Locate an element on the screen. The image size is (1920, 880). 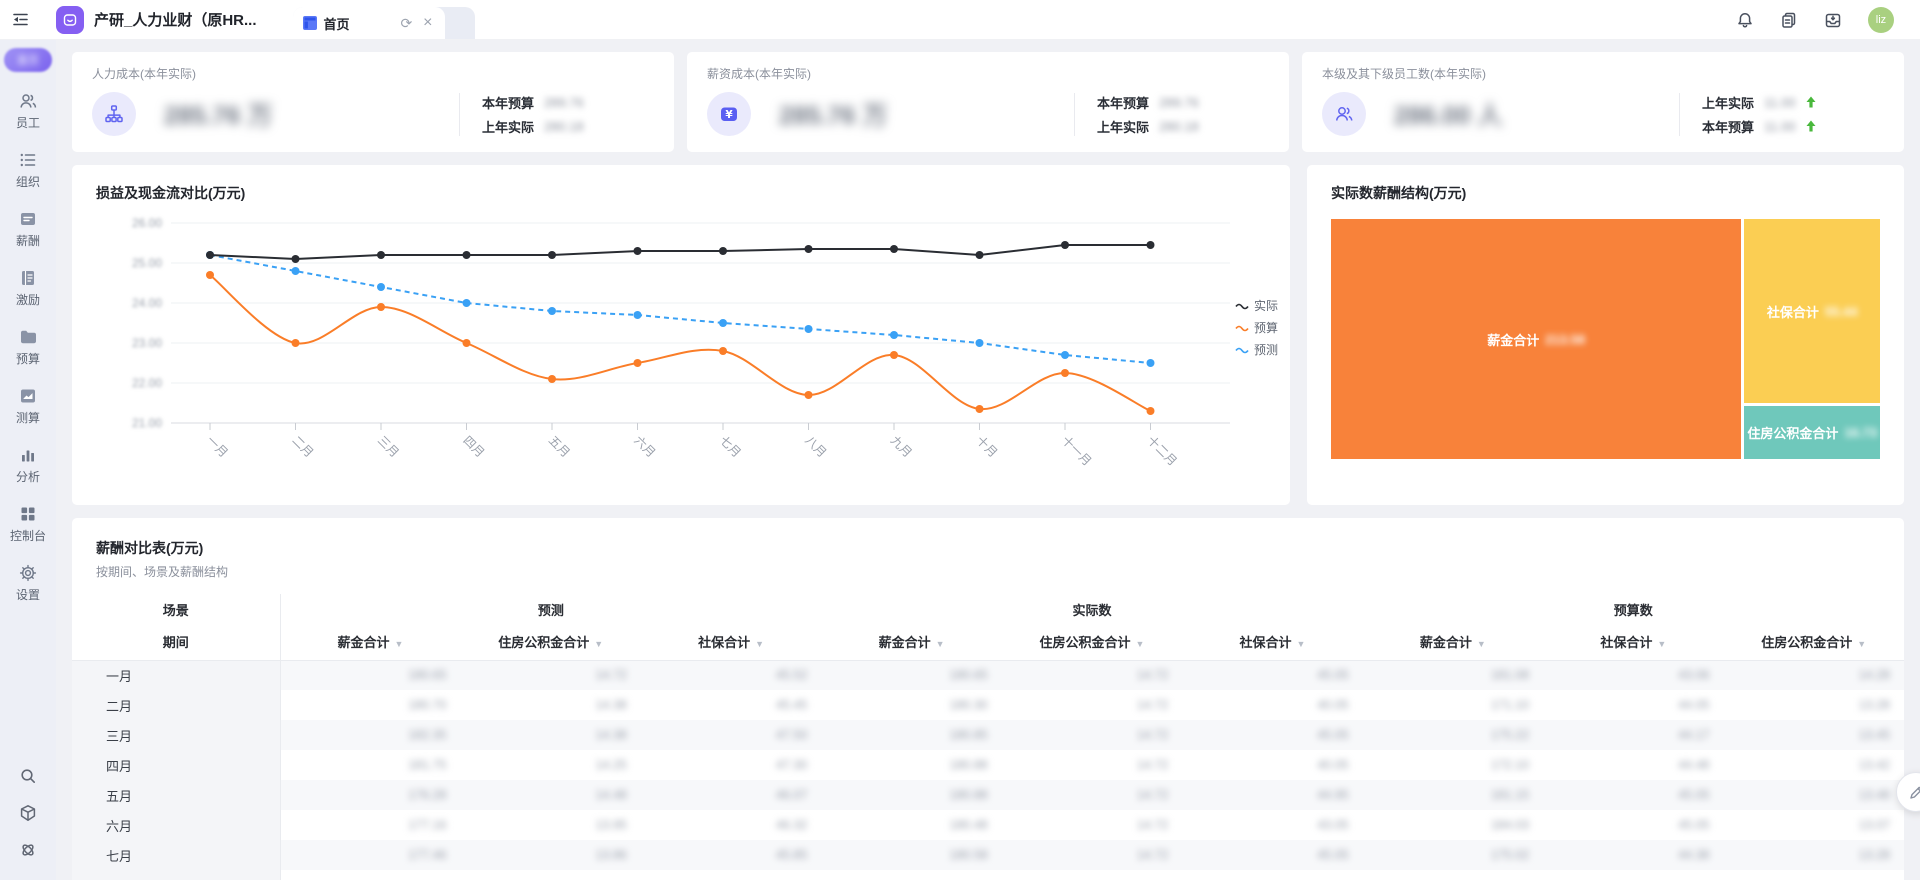
settings-gear-icon is located at coordinates (28, 573).